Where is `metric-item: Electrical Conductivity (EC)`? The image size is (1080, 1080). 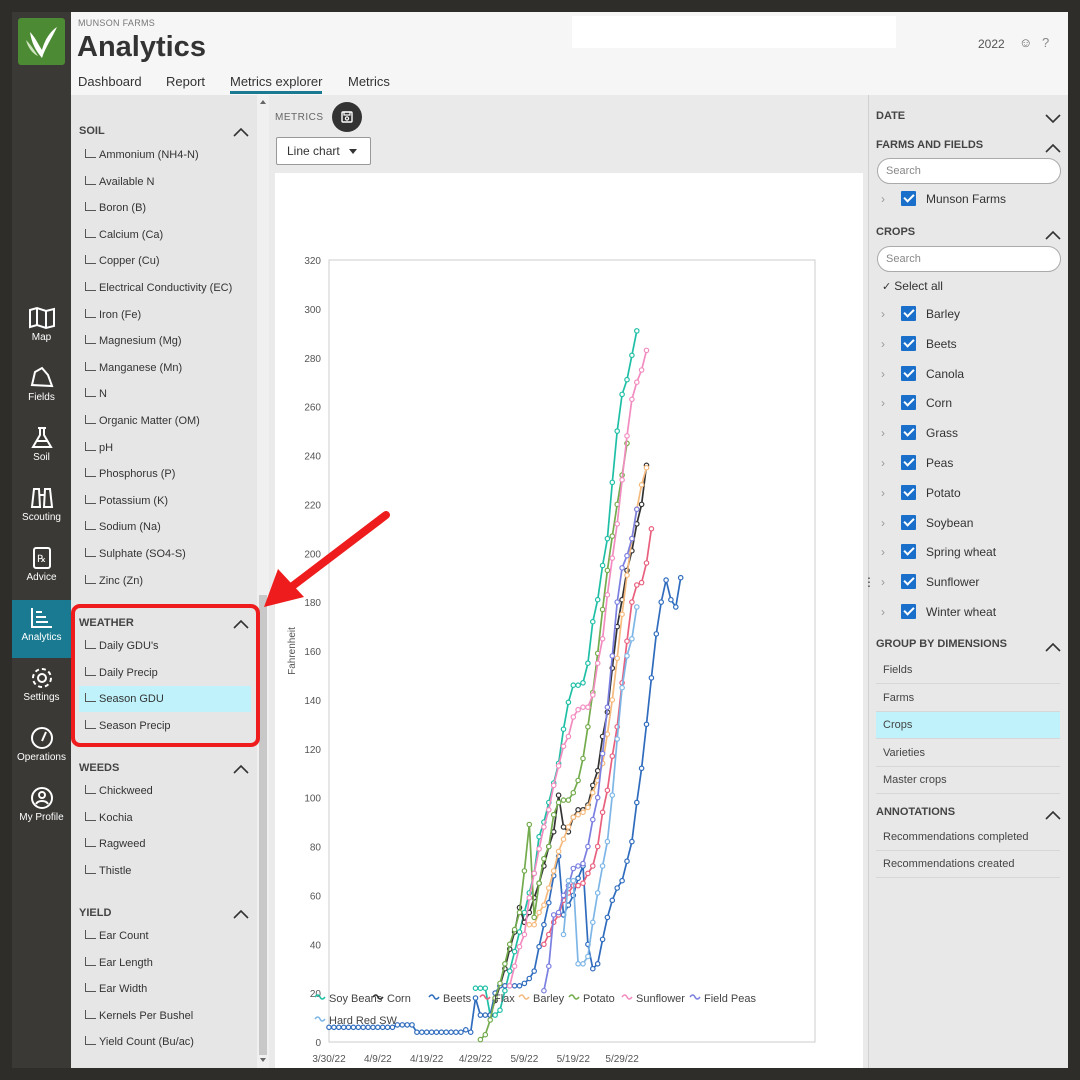
metric-item: Electrical Conductivity (EC) is located at coordinates (165, 288).